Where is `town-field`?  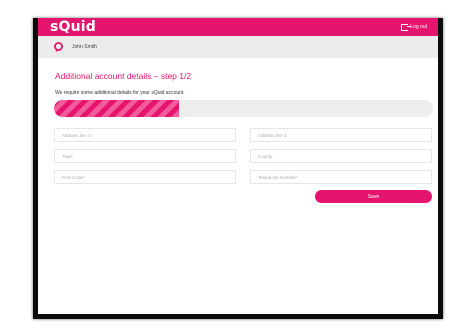
town-field is located at coordinates (145, 156).